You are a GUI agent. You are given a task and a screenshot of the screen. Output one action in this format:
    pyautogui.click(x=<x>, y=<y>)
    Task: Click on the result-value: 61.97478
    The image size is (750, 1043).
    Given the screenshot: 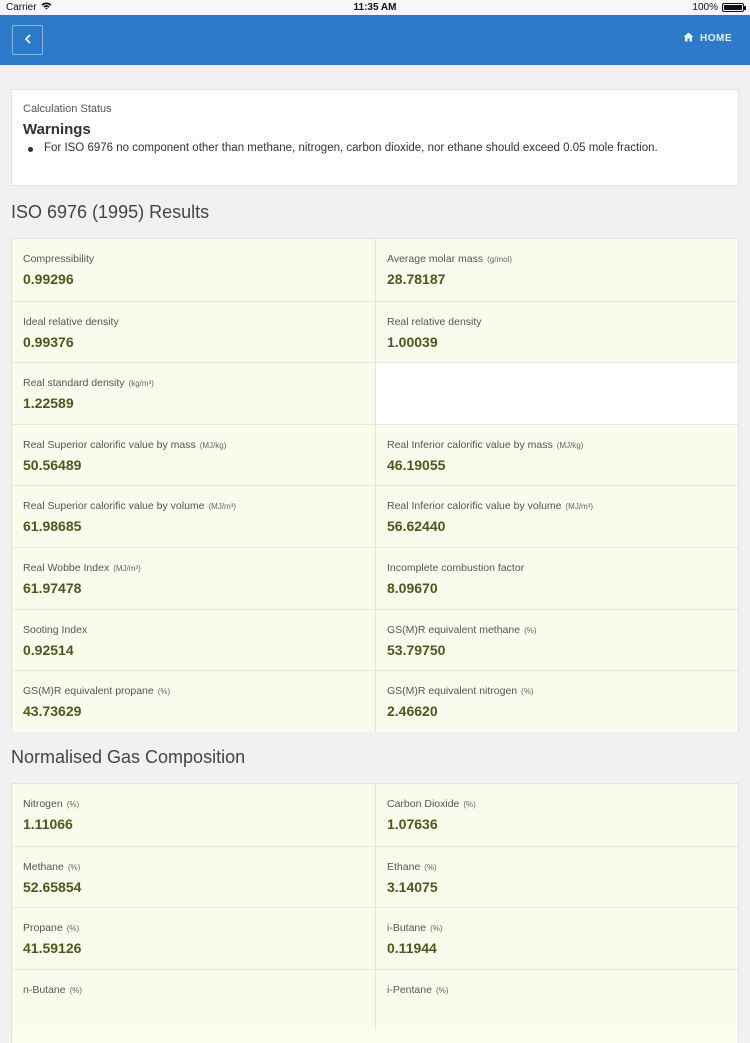 What is the action you would take?
    pyautogui.click(x=52, y=587)
    